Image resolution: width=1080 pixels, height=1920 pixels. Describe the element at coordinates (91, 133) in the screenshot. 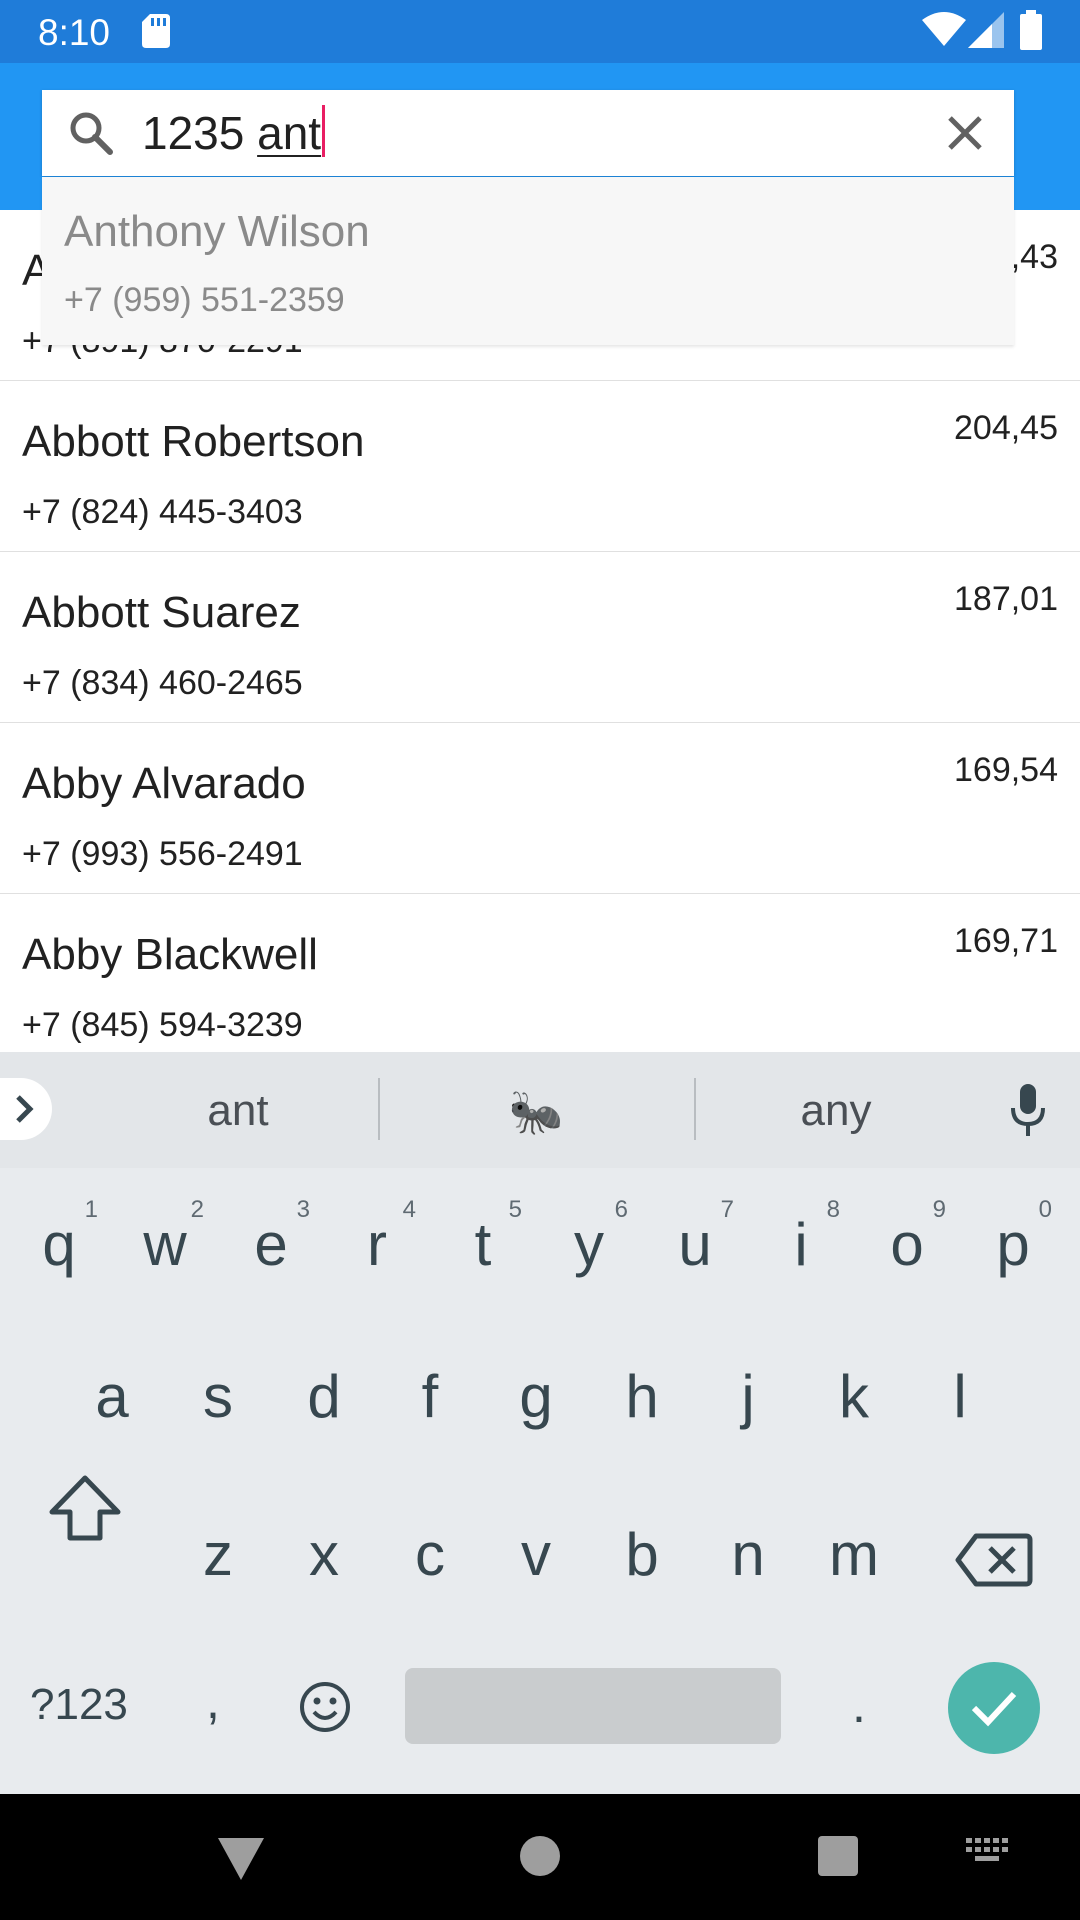

I see `search-icon` at that location.